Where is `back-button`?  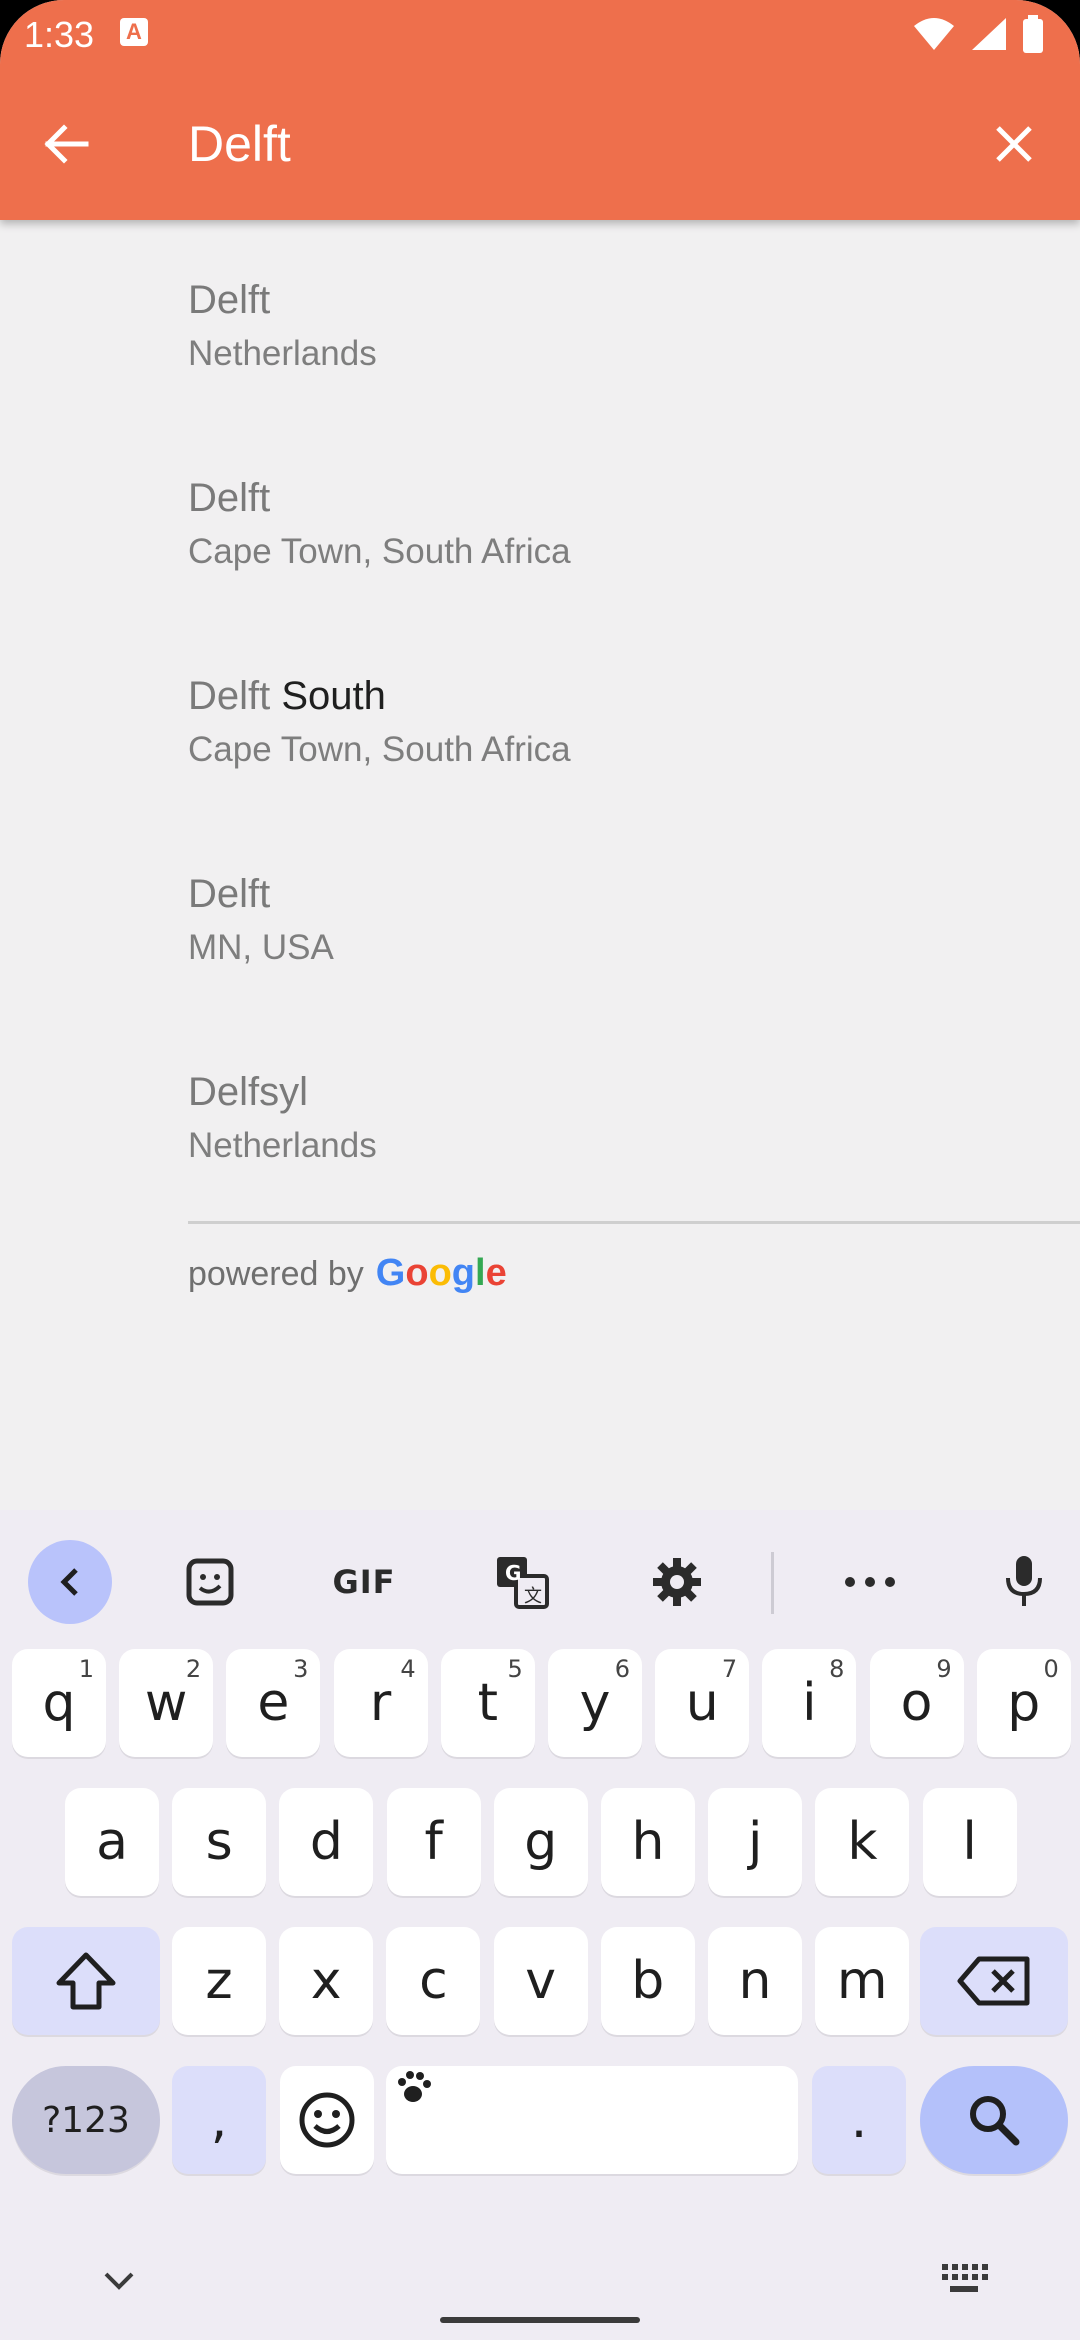
back-button is located at coordinates (66, 144).